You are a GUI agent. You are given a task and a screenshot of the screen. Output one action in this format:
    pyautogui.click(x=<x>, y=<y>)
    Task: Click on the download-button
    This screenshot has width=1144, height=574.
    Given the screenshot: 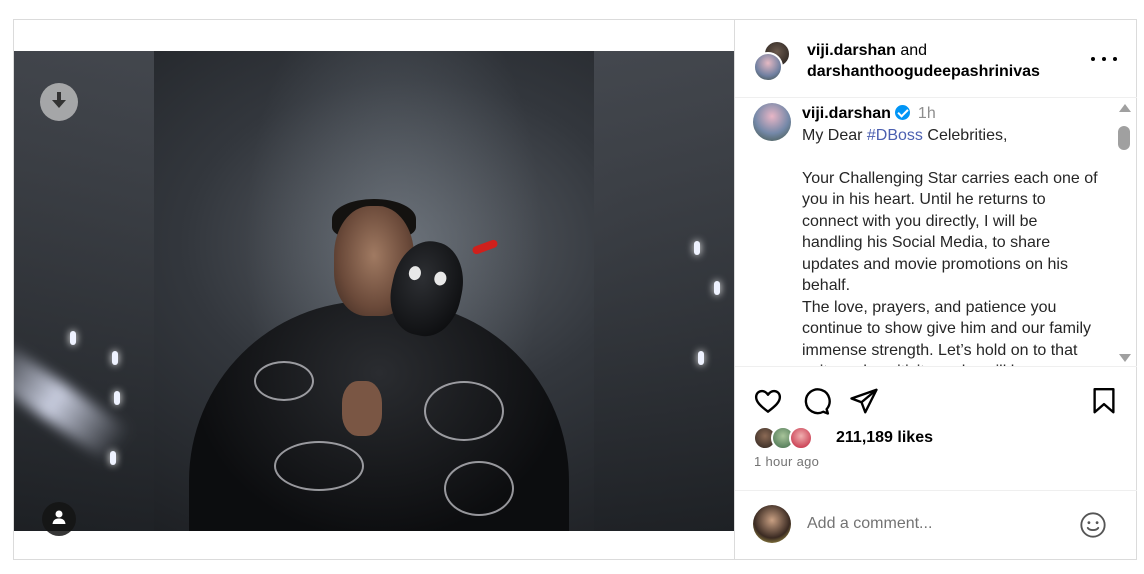 What is the action you would take?
    pyautogui.click(x=59, y=102)
    